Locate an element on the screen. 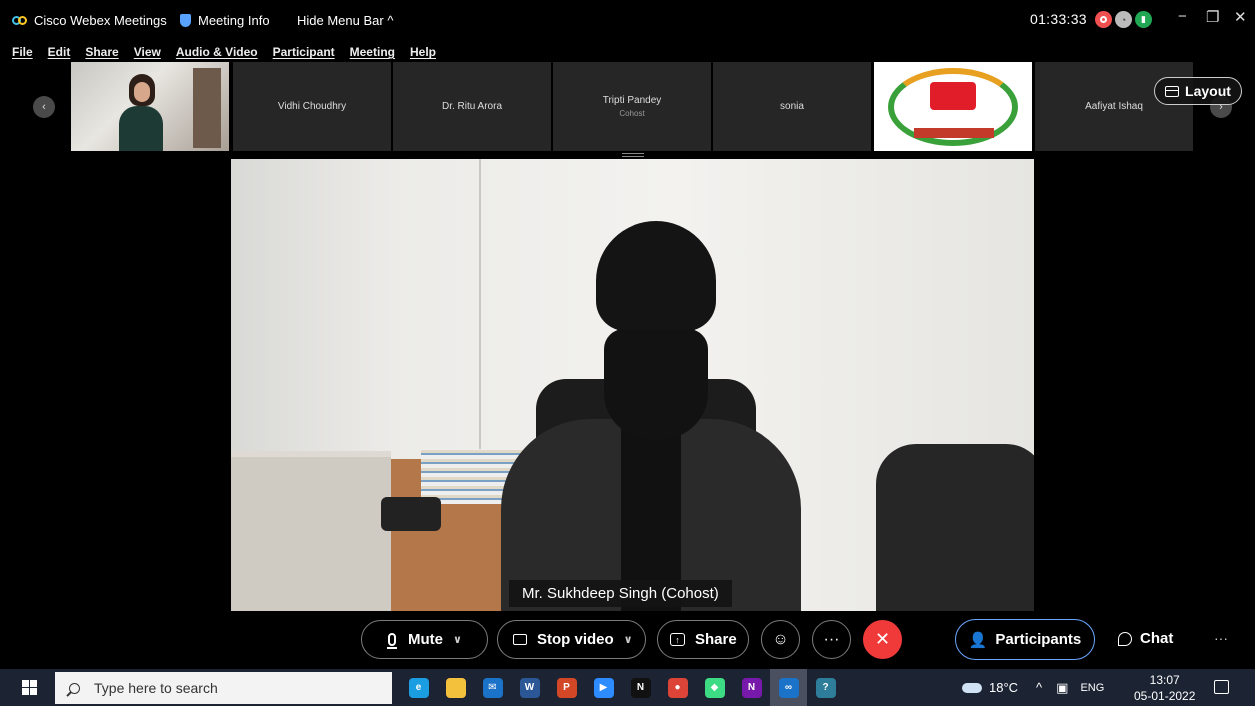 The width and height of the screenshot is (1255, 706). app-title: Cisco Webex Meetings is located at coordinates (89, 20).